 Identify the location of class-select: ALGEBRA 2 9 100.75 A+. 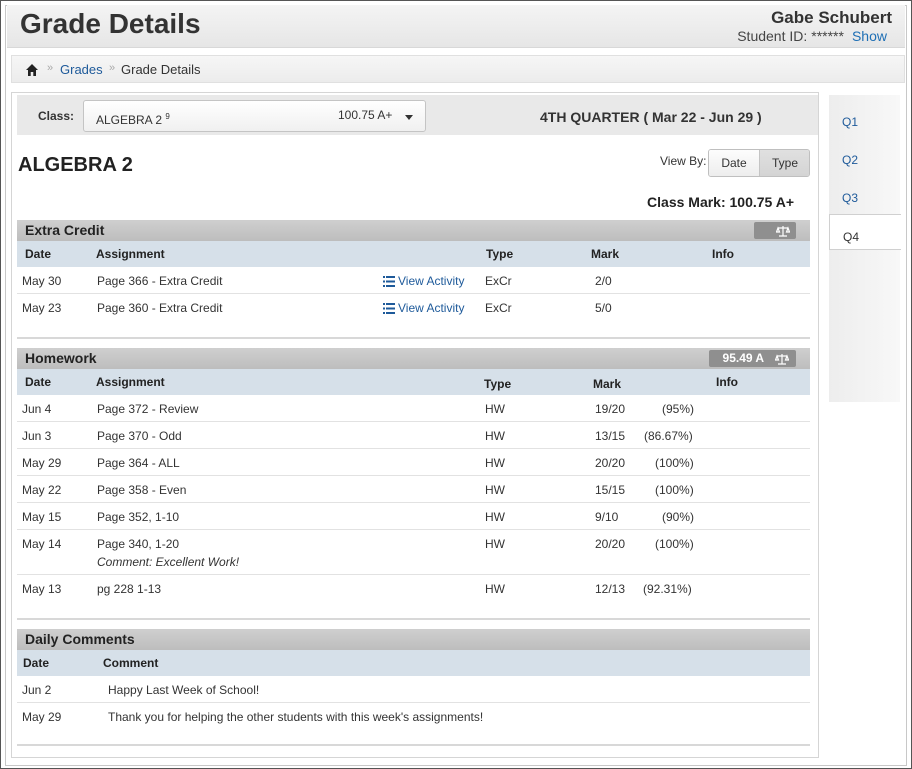
(254, 116).